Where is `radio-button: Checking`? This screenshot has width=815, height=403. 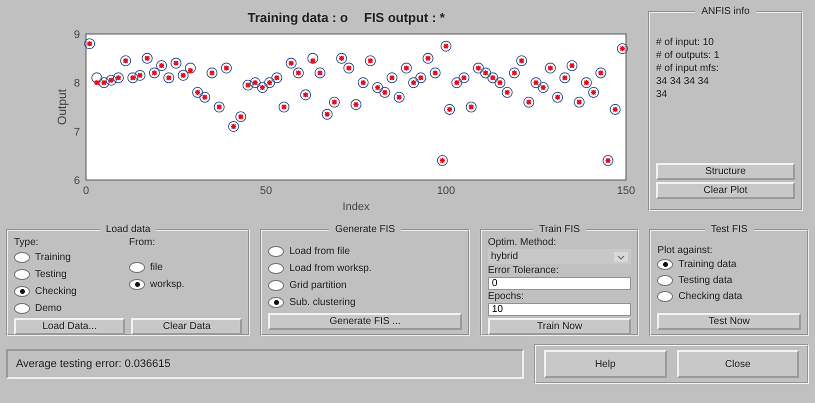
radio-button: Checking is located at coordinates (61, 291).